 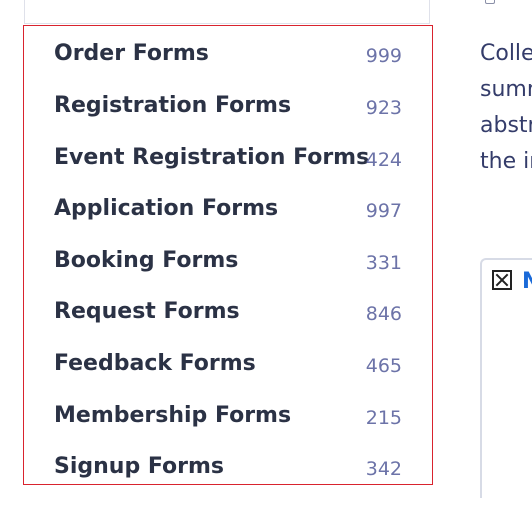 What do you see at coordinates (383, 418) in the screenshot?
I see `category-count: 215` at bounding box center [383, 418].